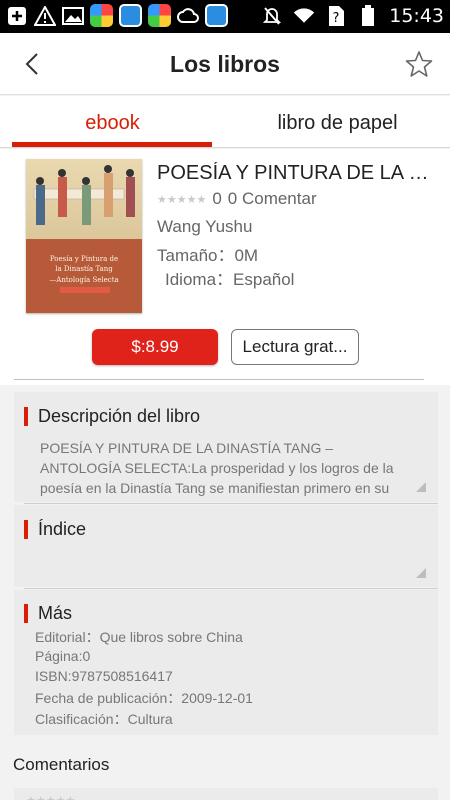 The height and width of the screenshot is (800, 450). What do you see at coordinates (112, 144) in the screenshot?
I see `tab-active-indicator` at bounding box center [112, 144].